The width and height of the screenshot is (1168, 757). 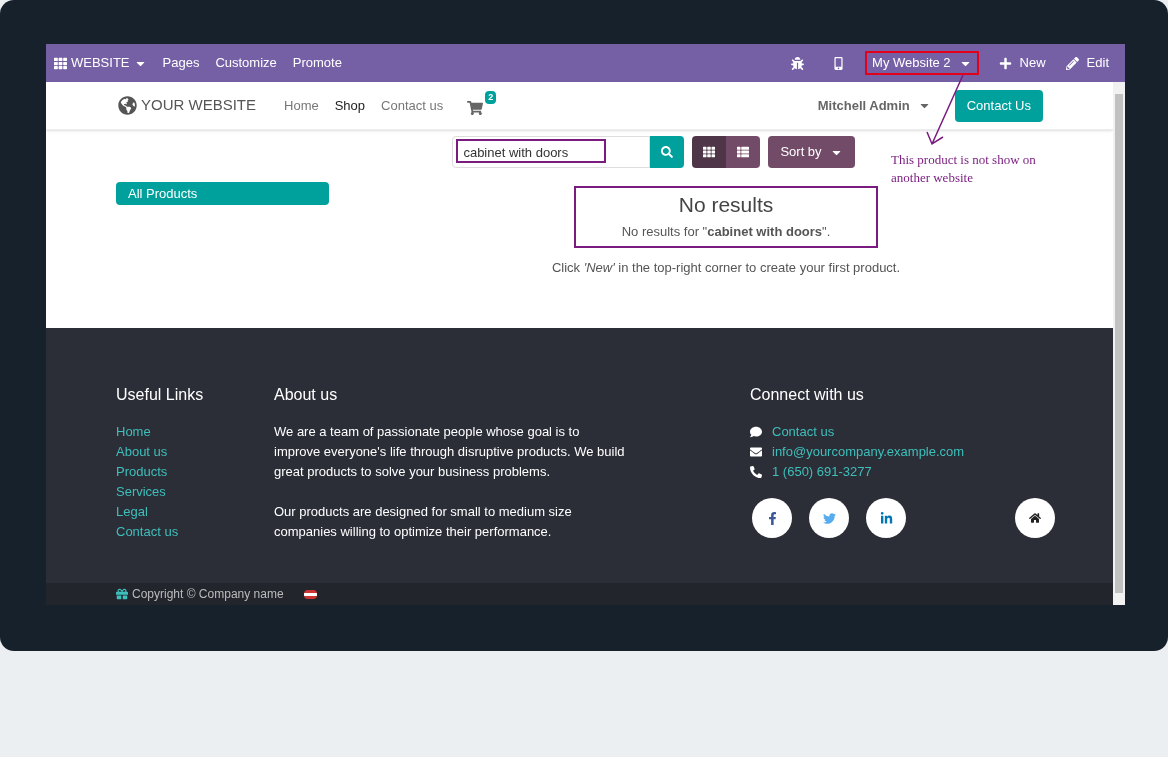 What do you see at coordinates (998, 105) in the screenshot?
I see `contact-us-button: Contact Us` at bounding box center [998, 105].